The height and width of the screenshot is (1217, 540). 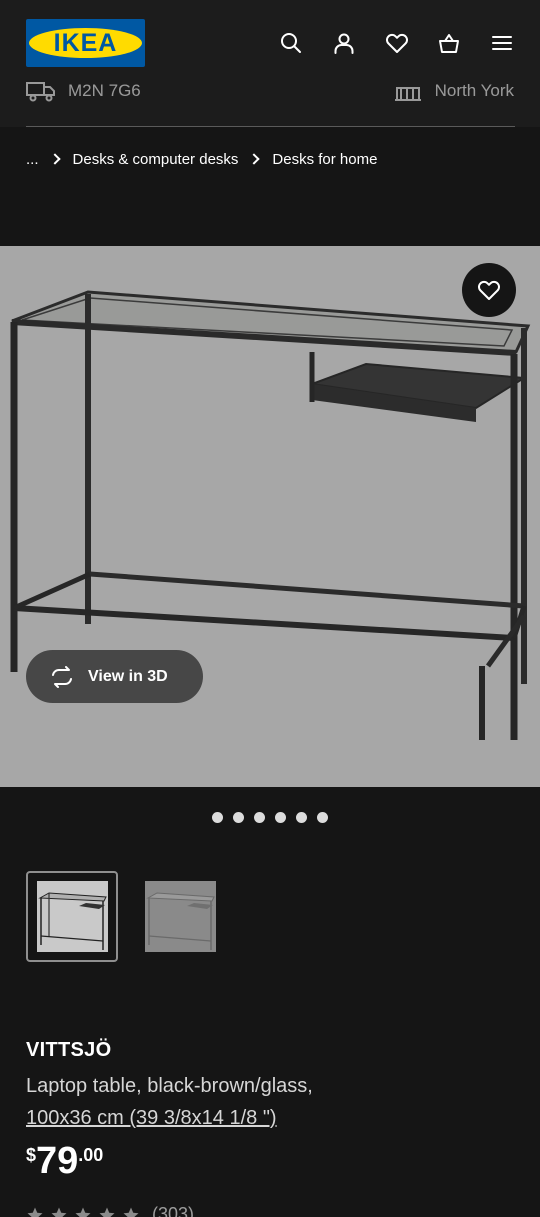 I want to click on favorite-button, so click(x=489, y=290).